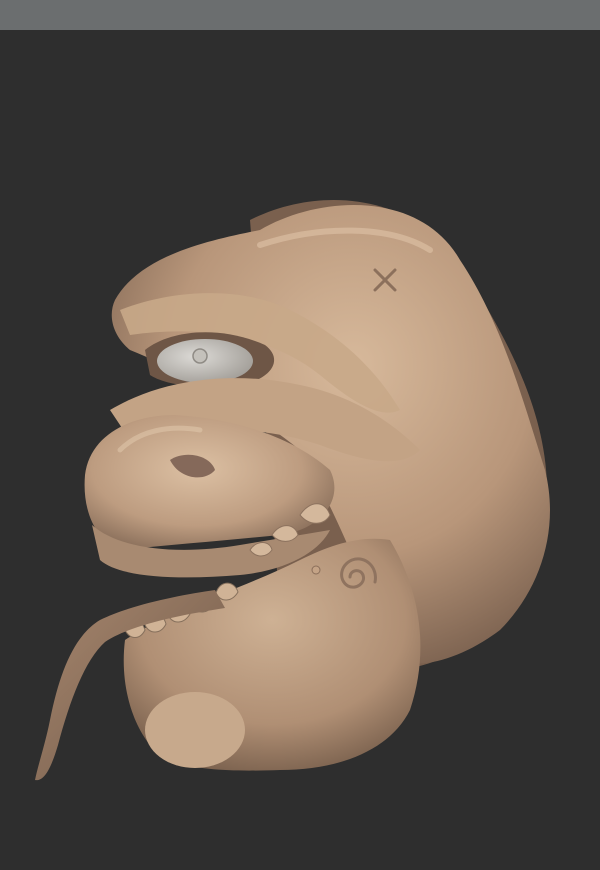 The width and height of the screenshot is (600, 870). I want to click on window-title-bar, so click(300, 15).